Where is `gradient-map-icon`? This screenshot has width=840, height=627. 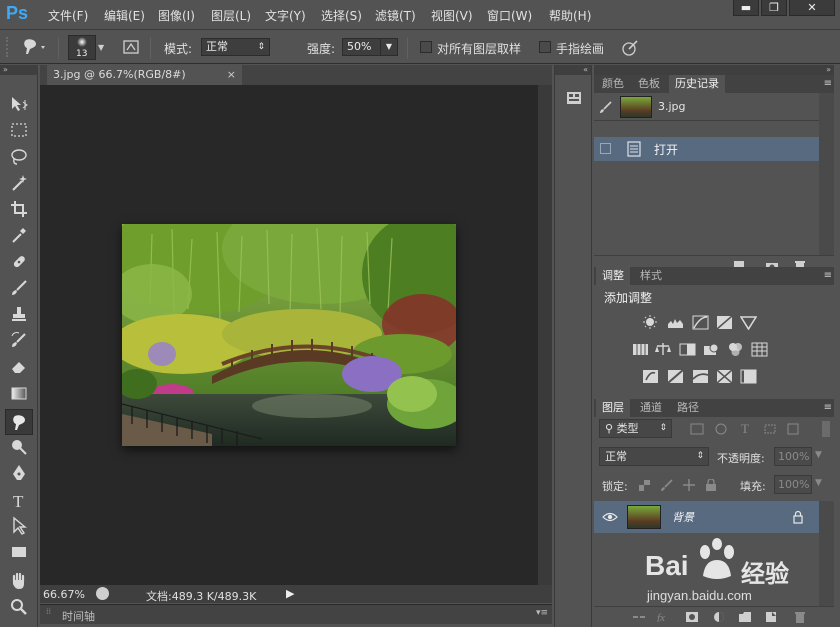 gradient-map-icon is located at coordinates (724, 376).